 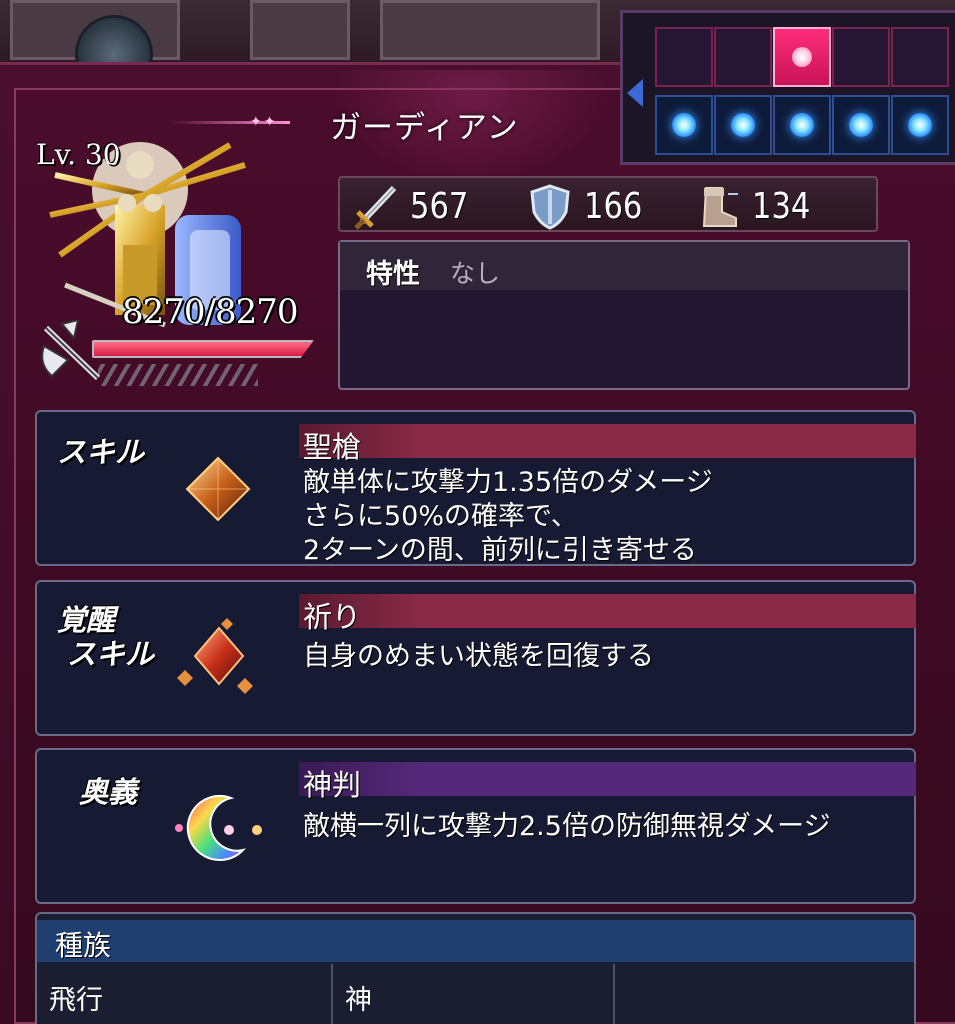 I want to click on hp-value: 8270/8270, so click(x=210, y=312).